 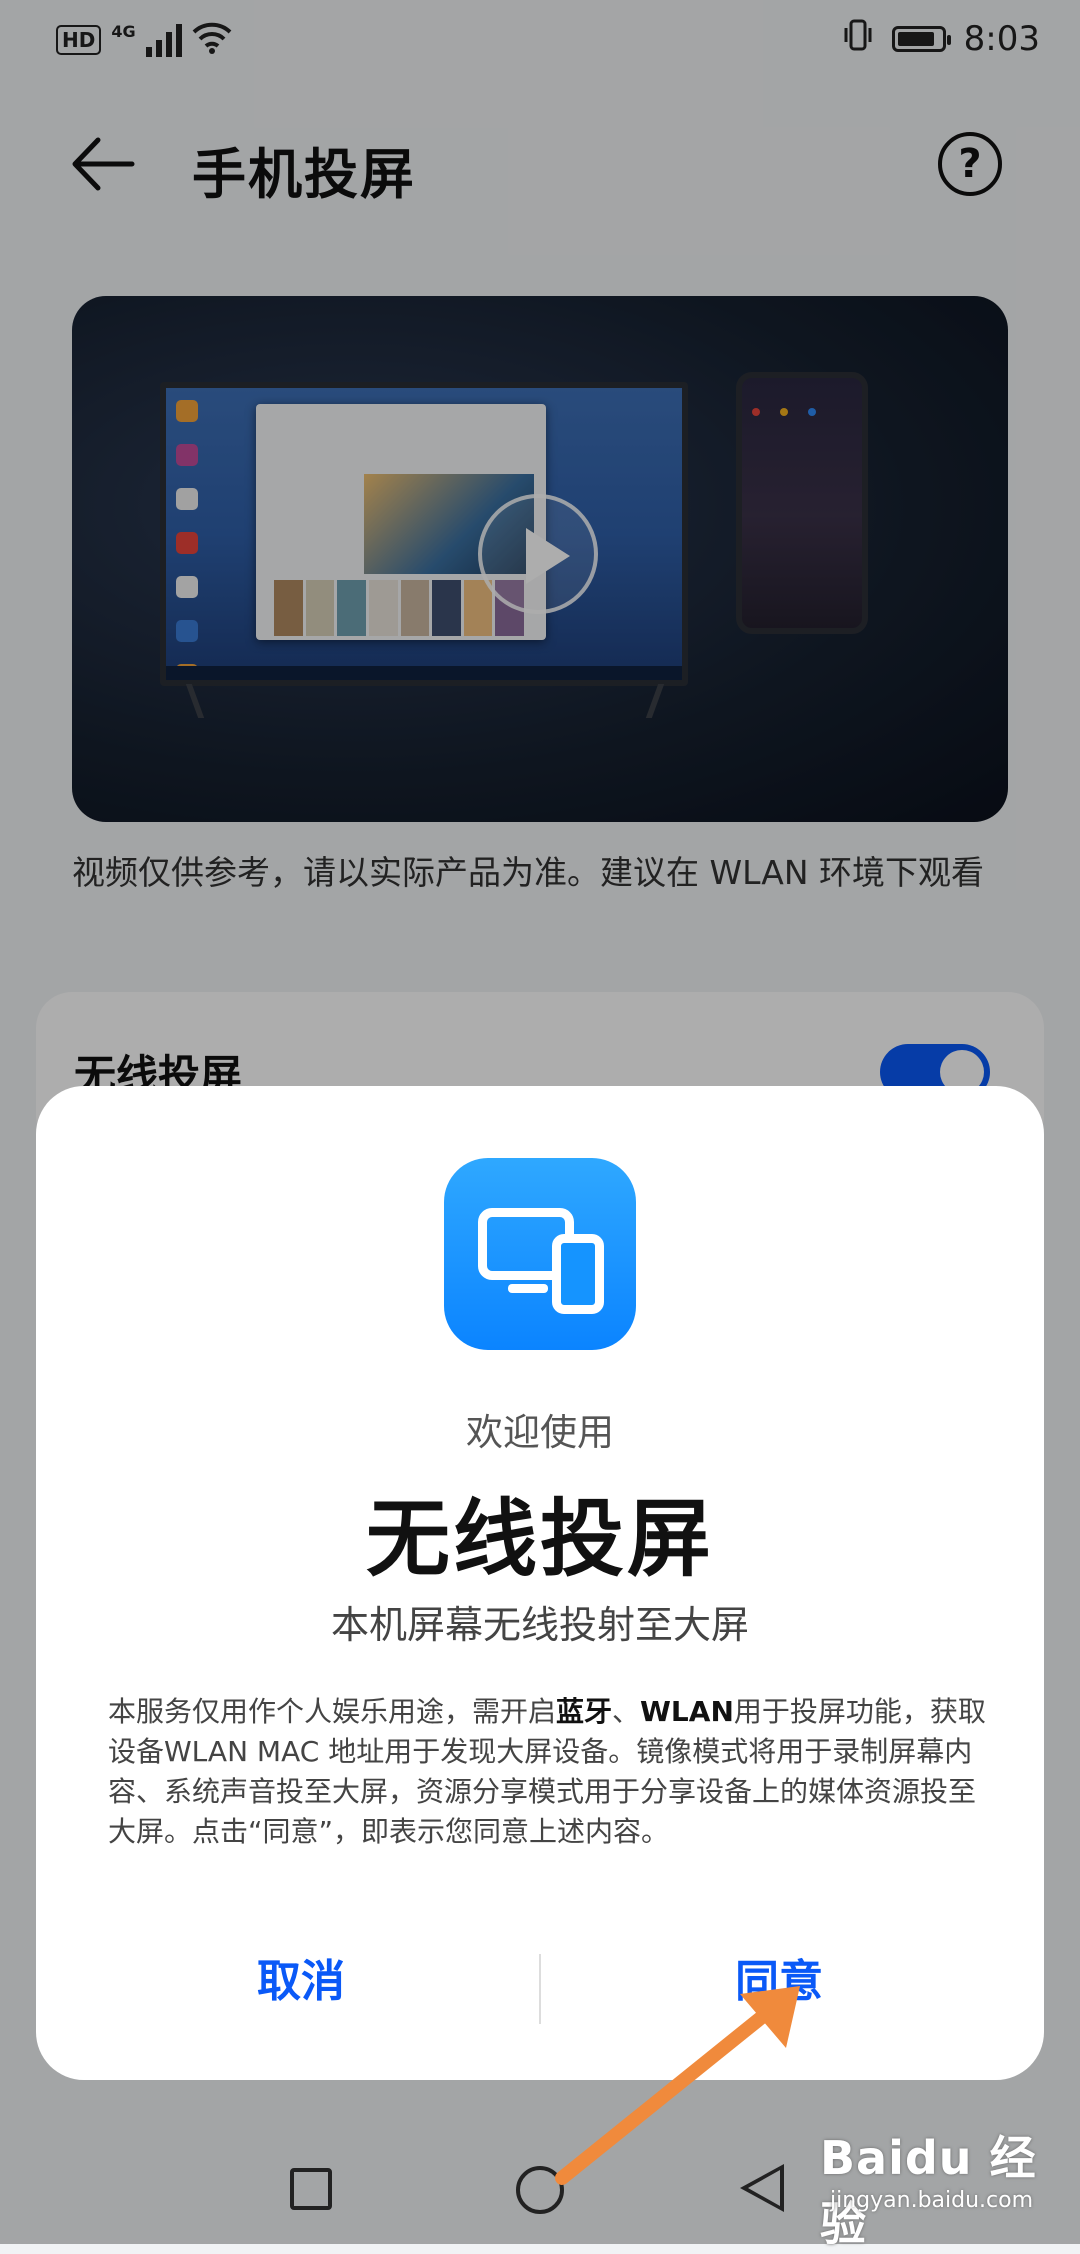 What do you see at coordinates (935, 2184) in the screenshot?
I see `baidu-watermark: Baidu 经验 jingyan.baidu.com` at bounding box center [935, 2184].